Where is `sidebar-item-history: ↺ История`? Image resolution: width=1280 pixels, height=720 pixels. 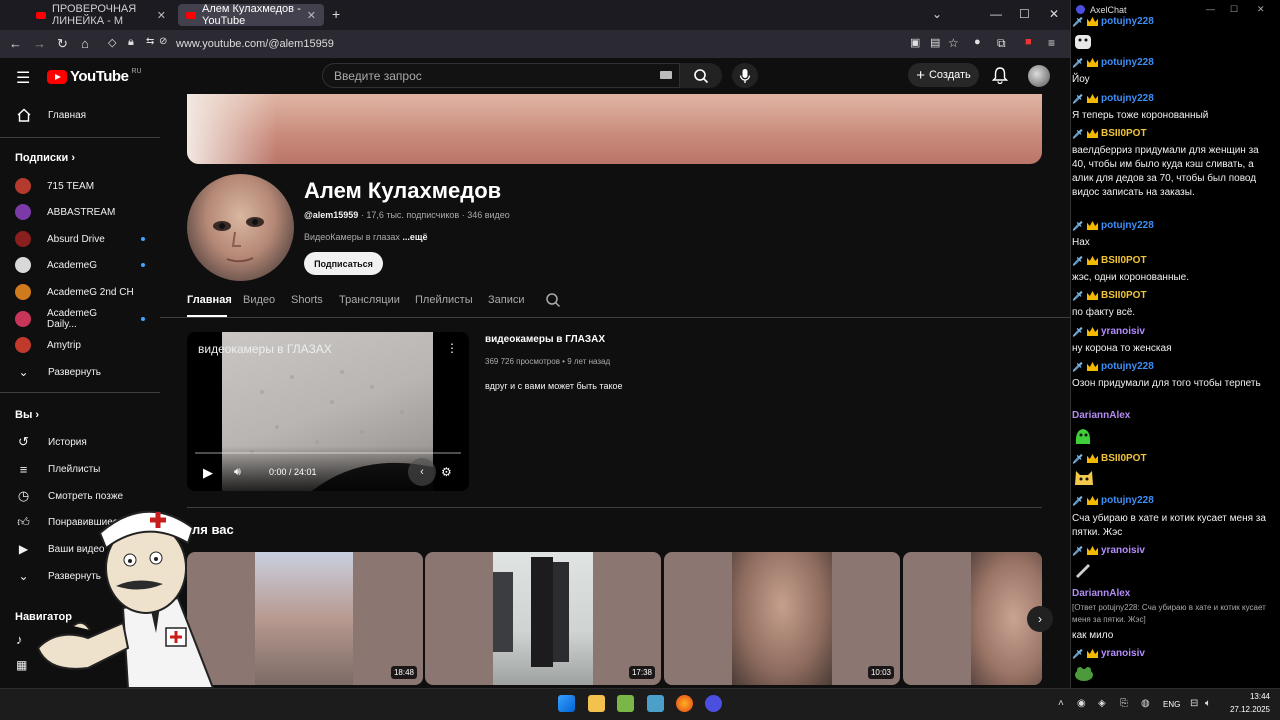
sidebar-item-history: ↺ История is located at coordinates (80, 442).